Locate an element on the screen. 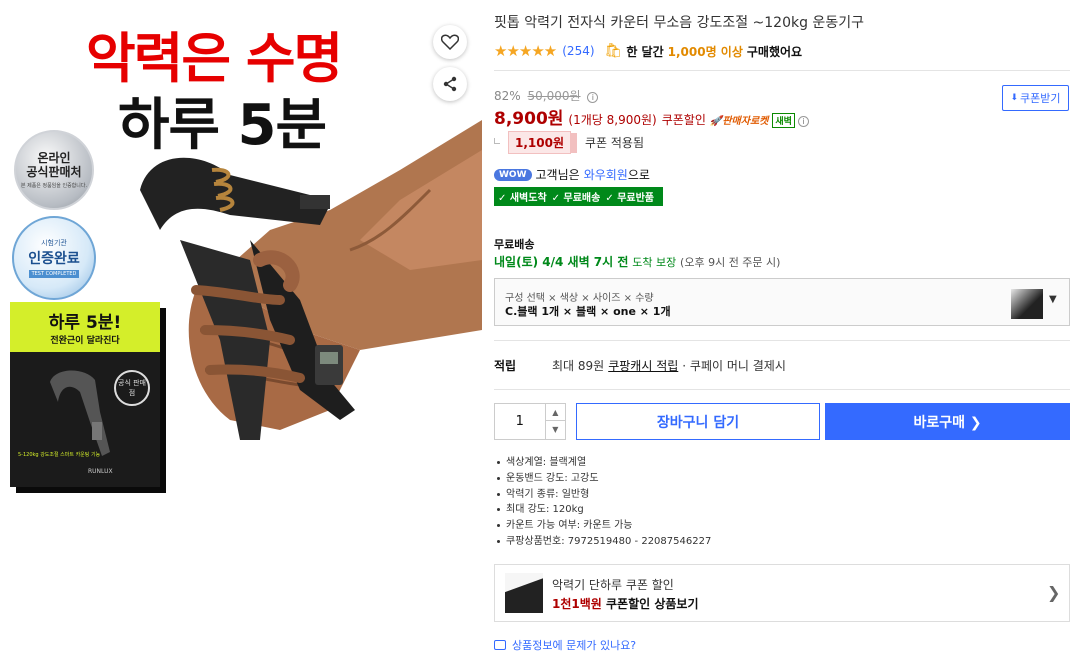 This screenshot has height=659, width=1080. promo-title: 악력기 단하루 쿠폰 할인 is located at coordinates (613, 585).